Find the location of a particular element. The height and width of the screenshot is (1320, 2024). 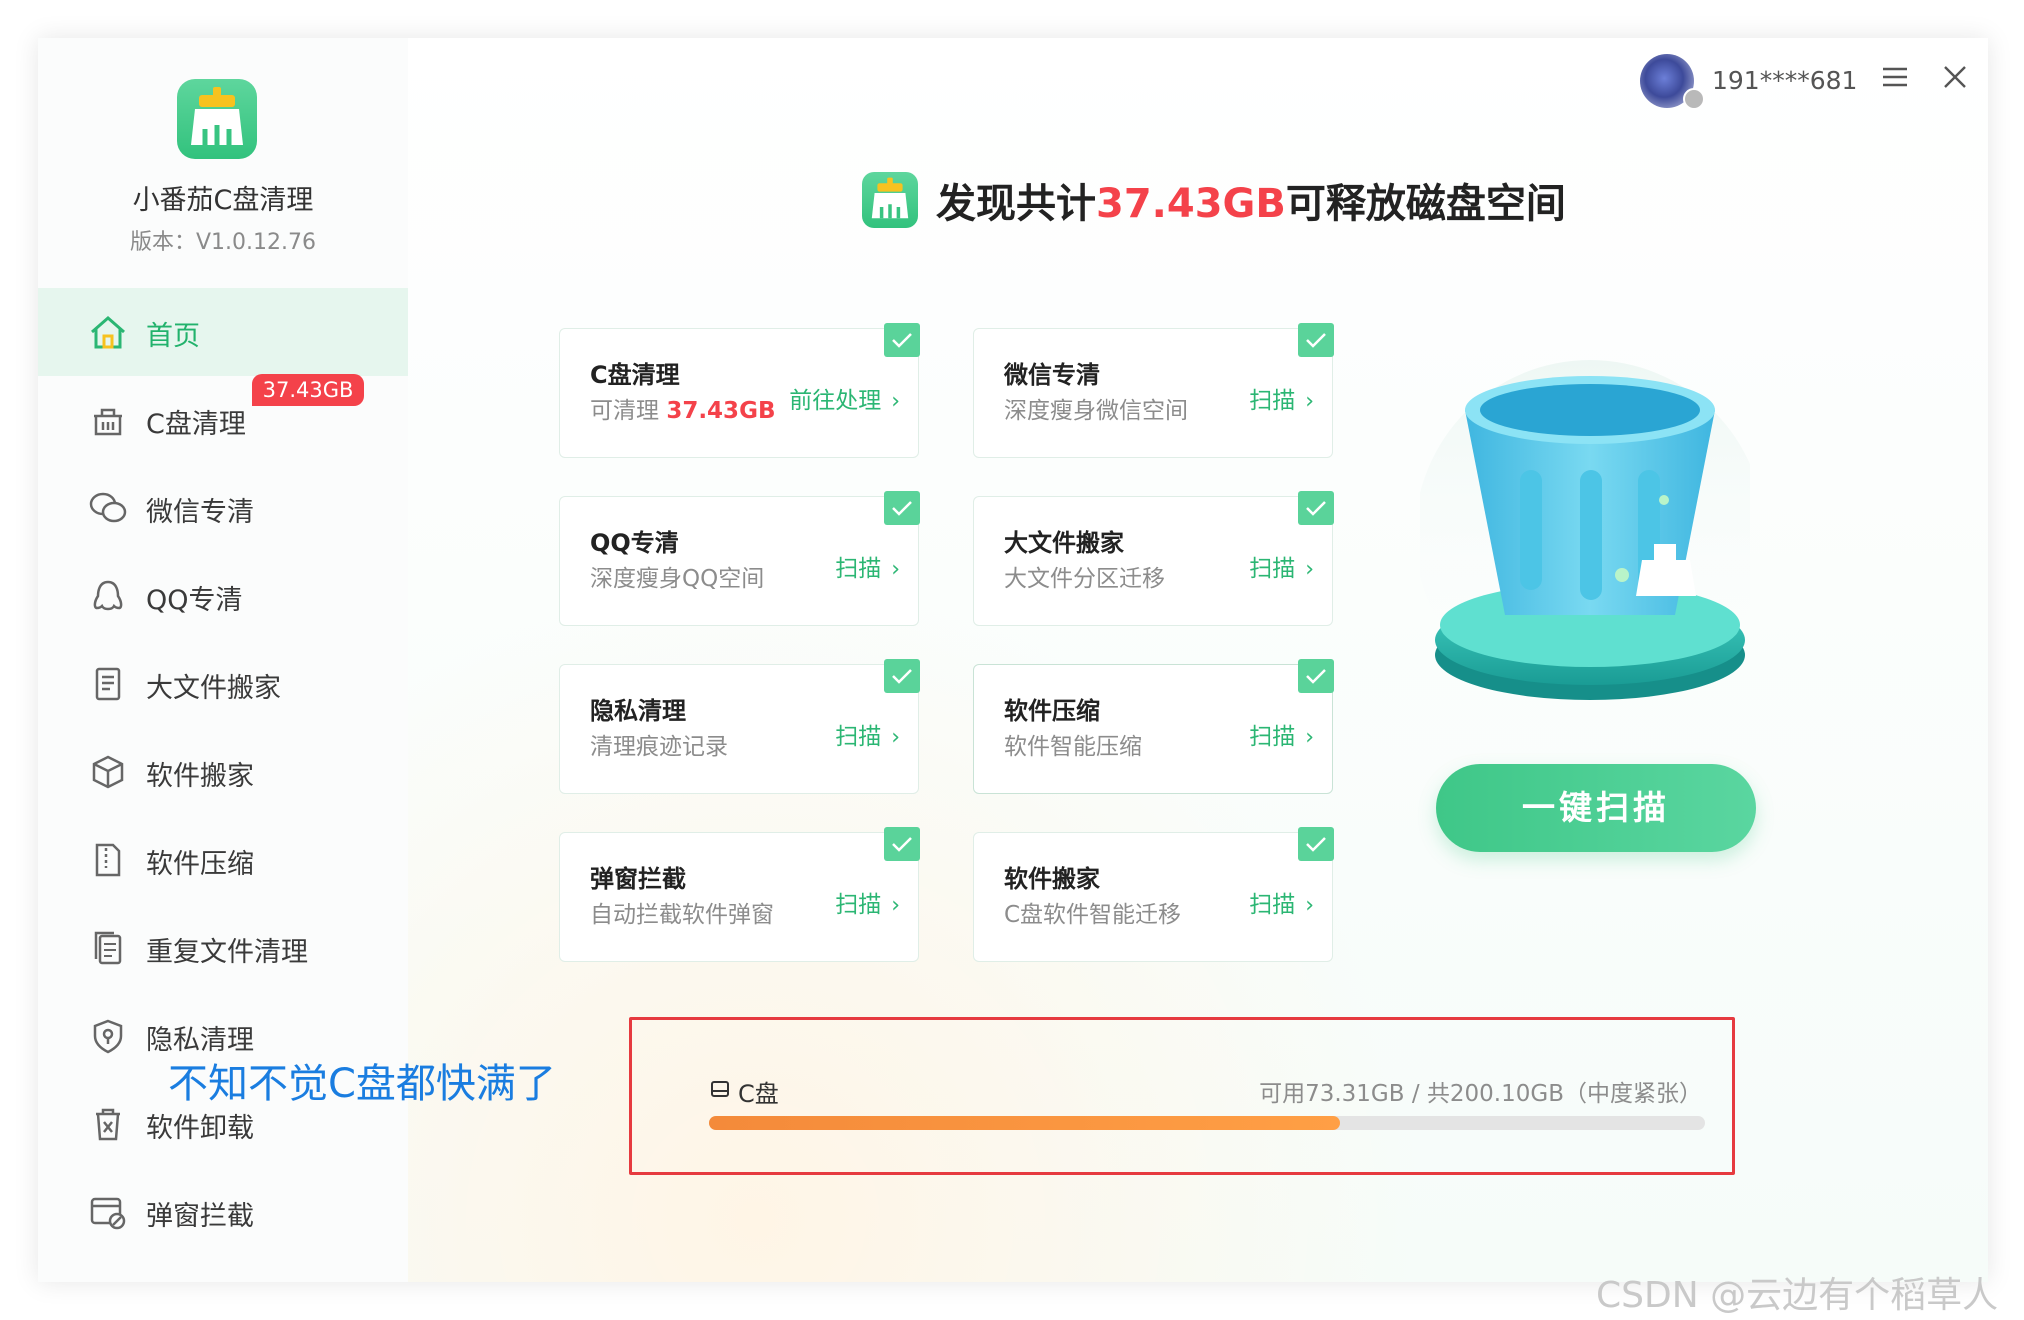

sidebar-item-software-compress: 软件压缩 is located at coordinates (223, 860).